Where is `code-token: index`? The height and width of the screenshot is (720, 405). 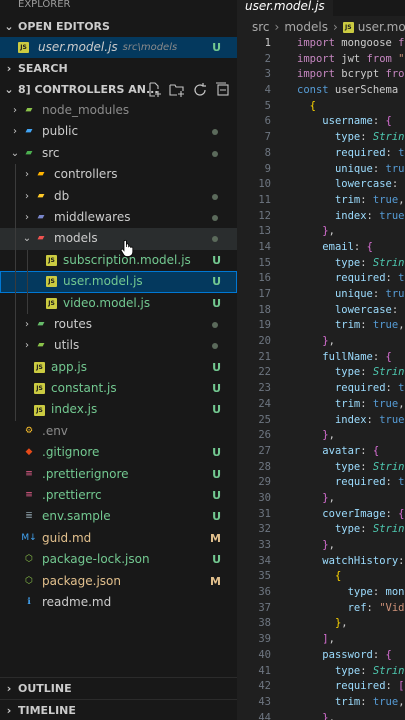
code-token: index is located at coordinates (350, 419).